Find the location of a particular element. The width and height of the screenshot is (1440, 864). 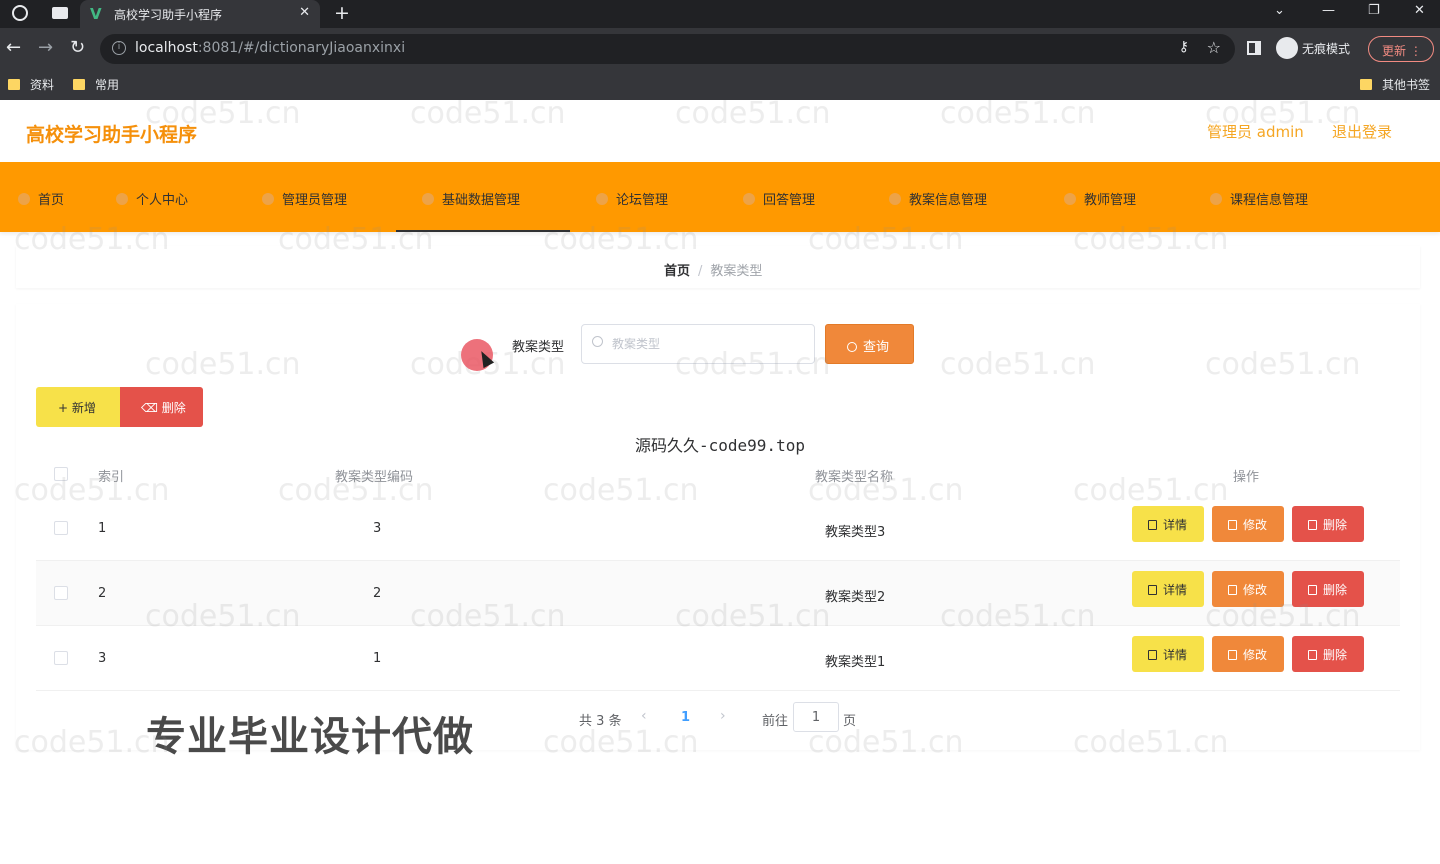

browser-tab: V 高校学习助手小程序 ✕ is located at coordinates (200, 14).